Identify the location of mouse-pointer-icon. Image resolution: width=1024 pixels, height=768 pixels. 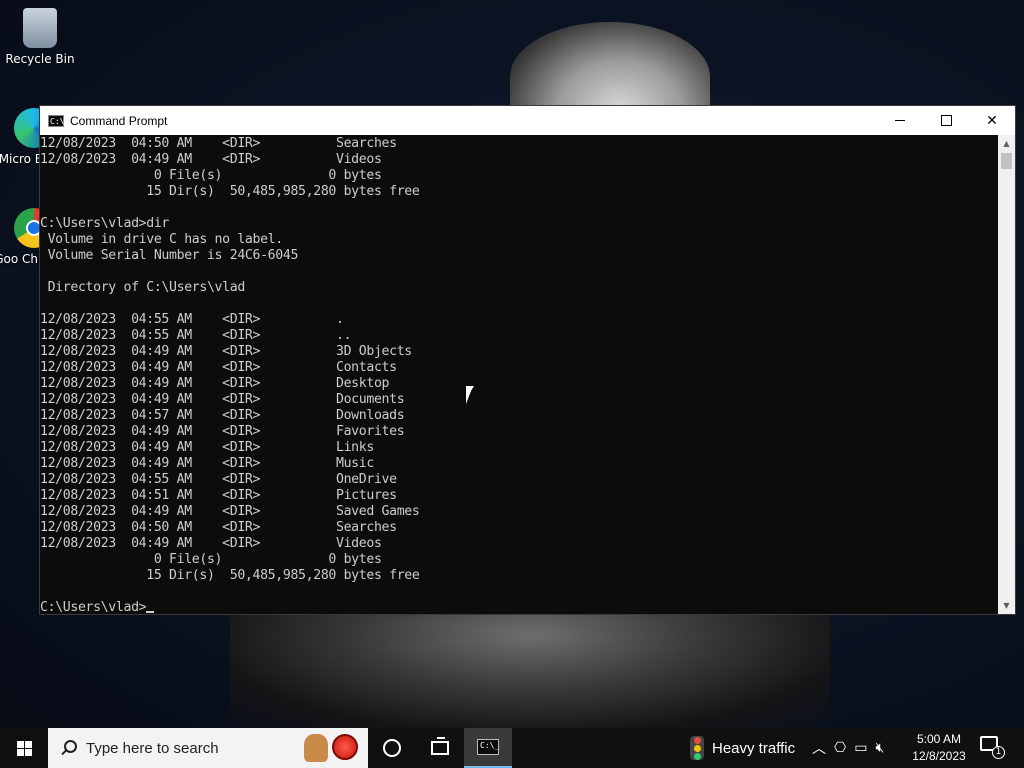
(470, 395).